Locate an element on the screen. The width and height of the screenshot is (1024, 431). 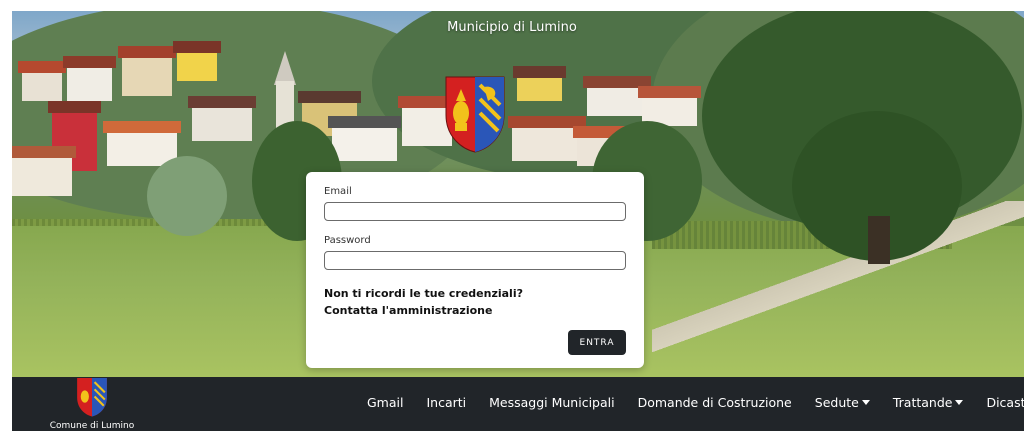
password-input is located at coordinates (475, 260).